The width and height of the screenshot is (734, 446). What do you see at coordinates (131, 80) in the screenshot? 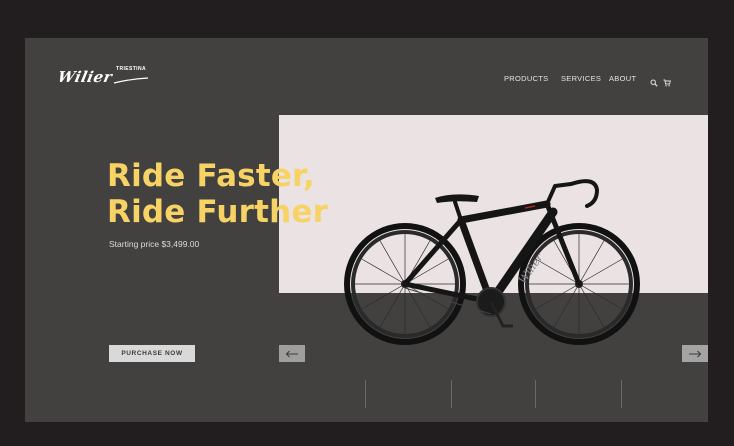
I see `logo-swoosh-icon` at bounding box center [131, 80].